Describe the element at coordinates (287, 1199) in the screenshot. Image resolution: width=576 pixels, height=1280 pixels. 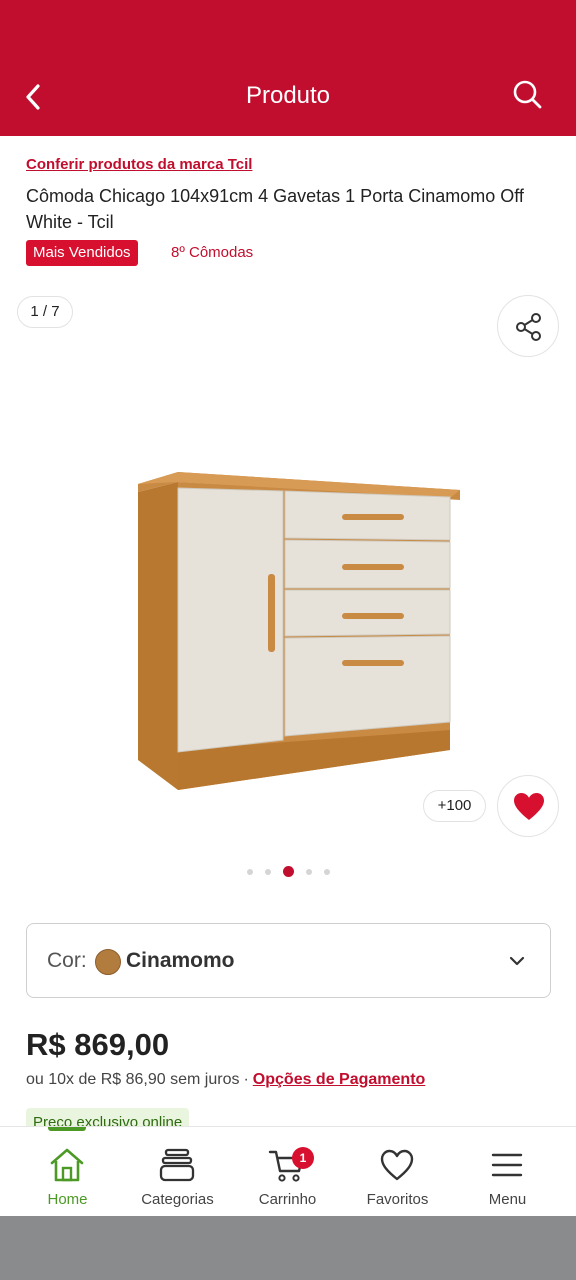
I see `nav-label-cart: Carrinho` at that location.